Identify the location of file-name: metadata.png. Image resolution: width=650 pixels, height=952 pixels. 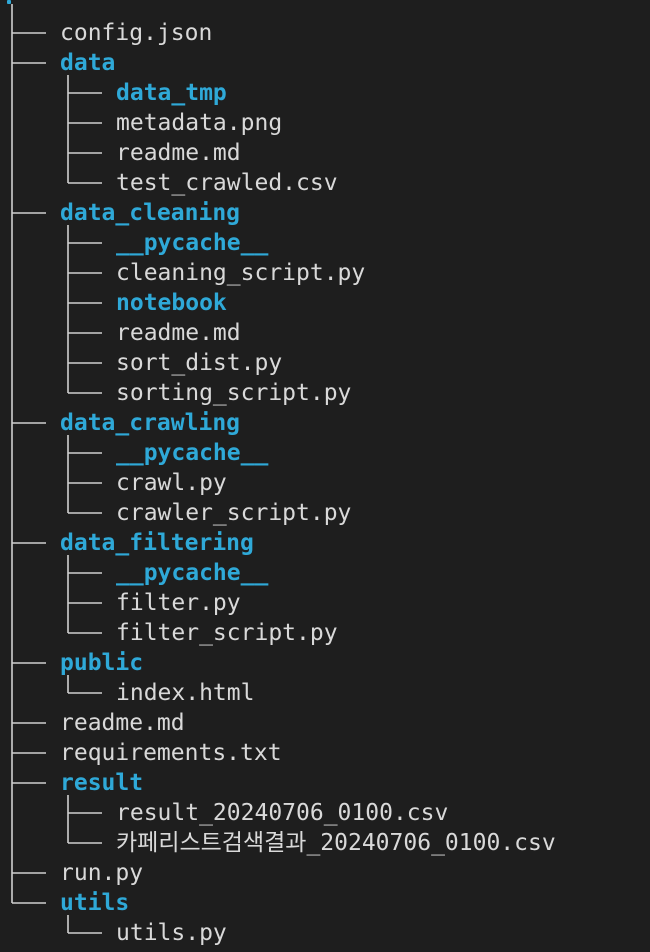
(199, 123).